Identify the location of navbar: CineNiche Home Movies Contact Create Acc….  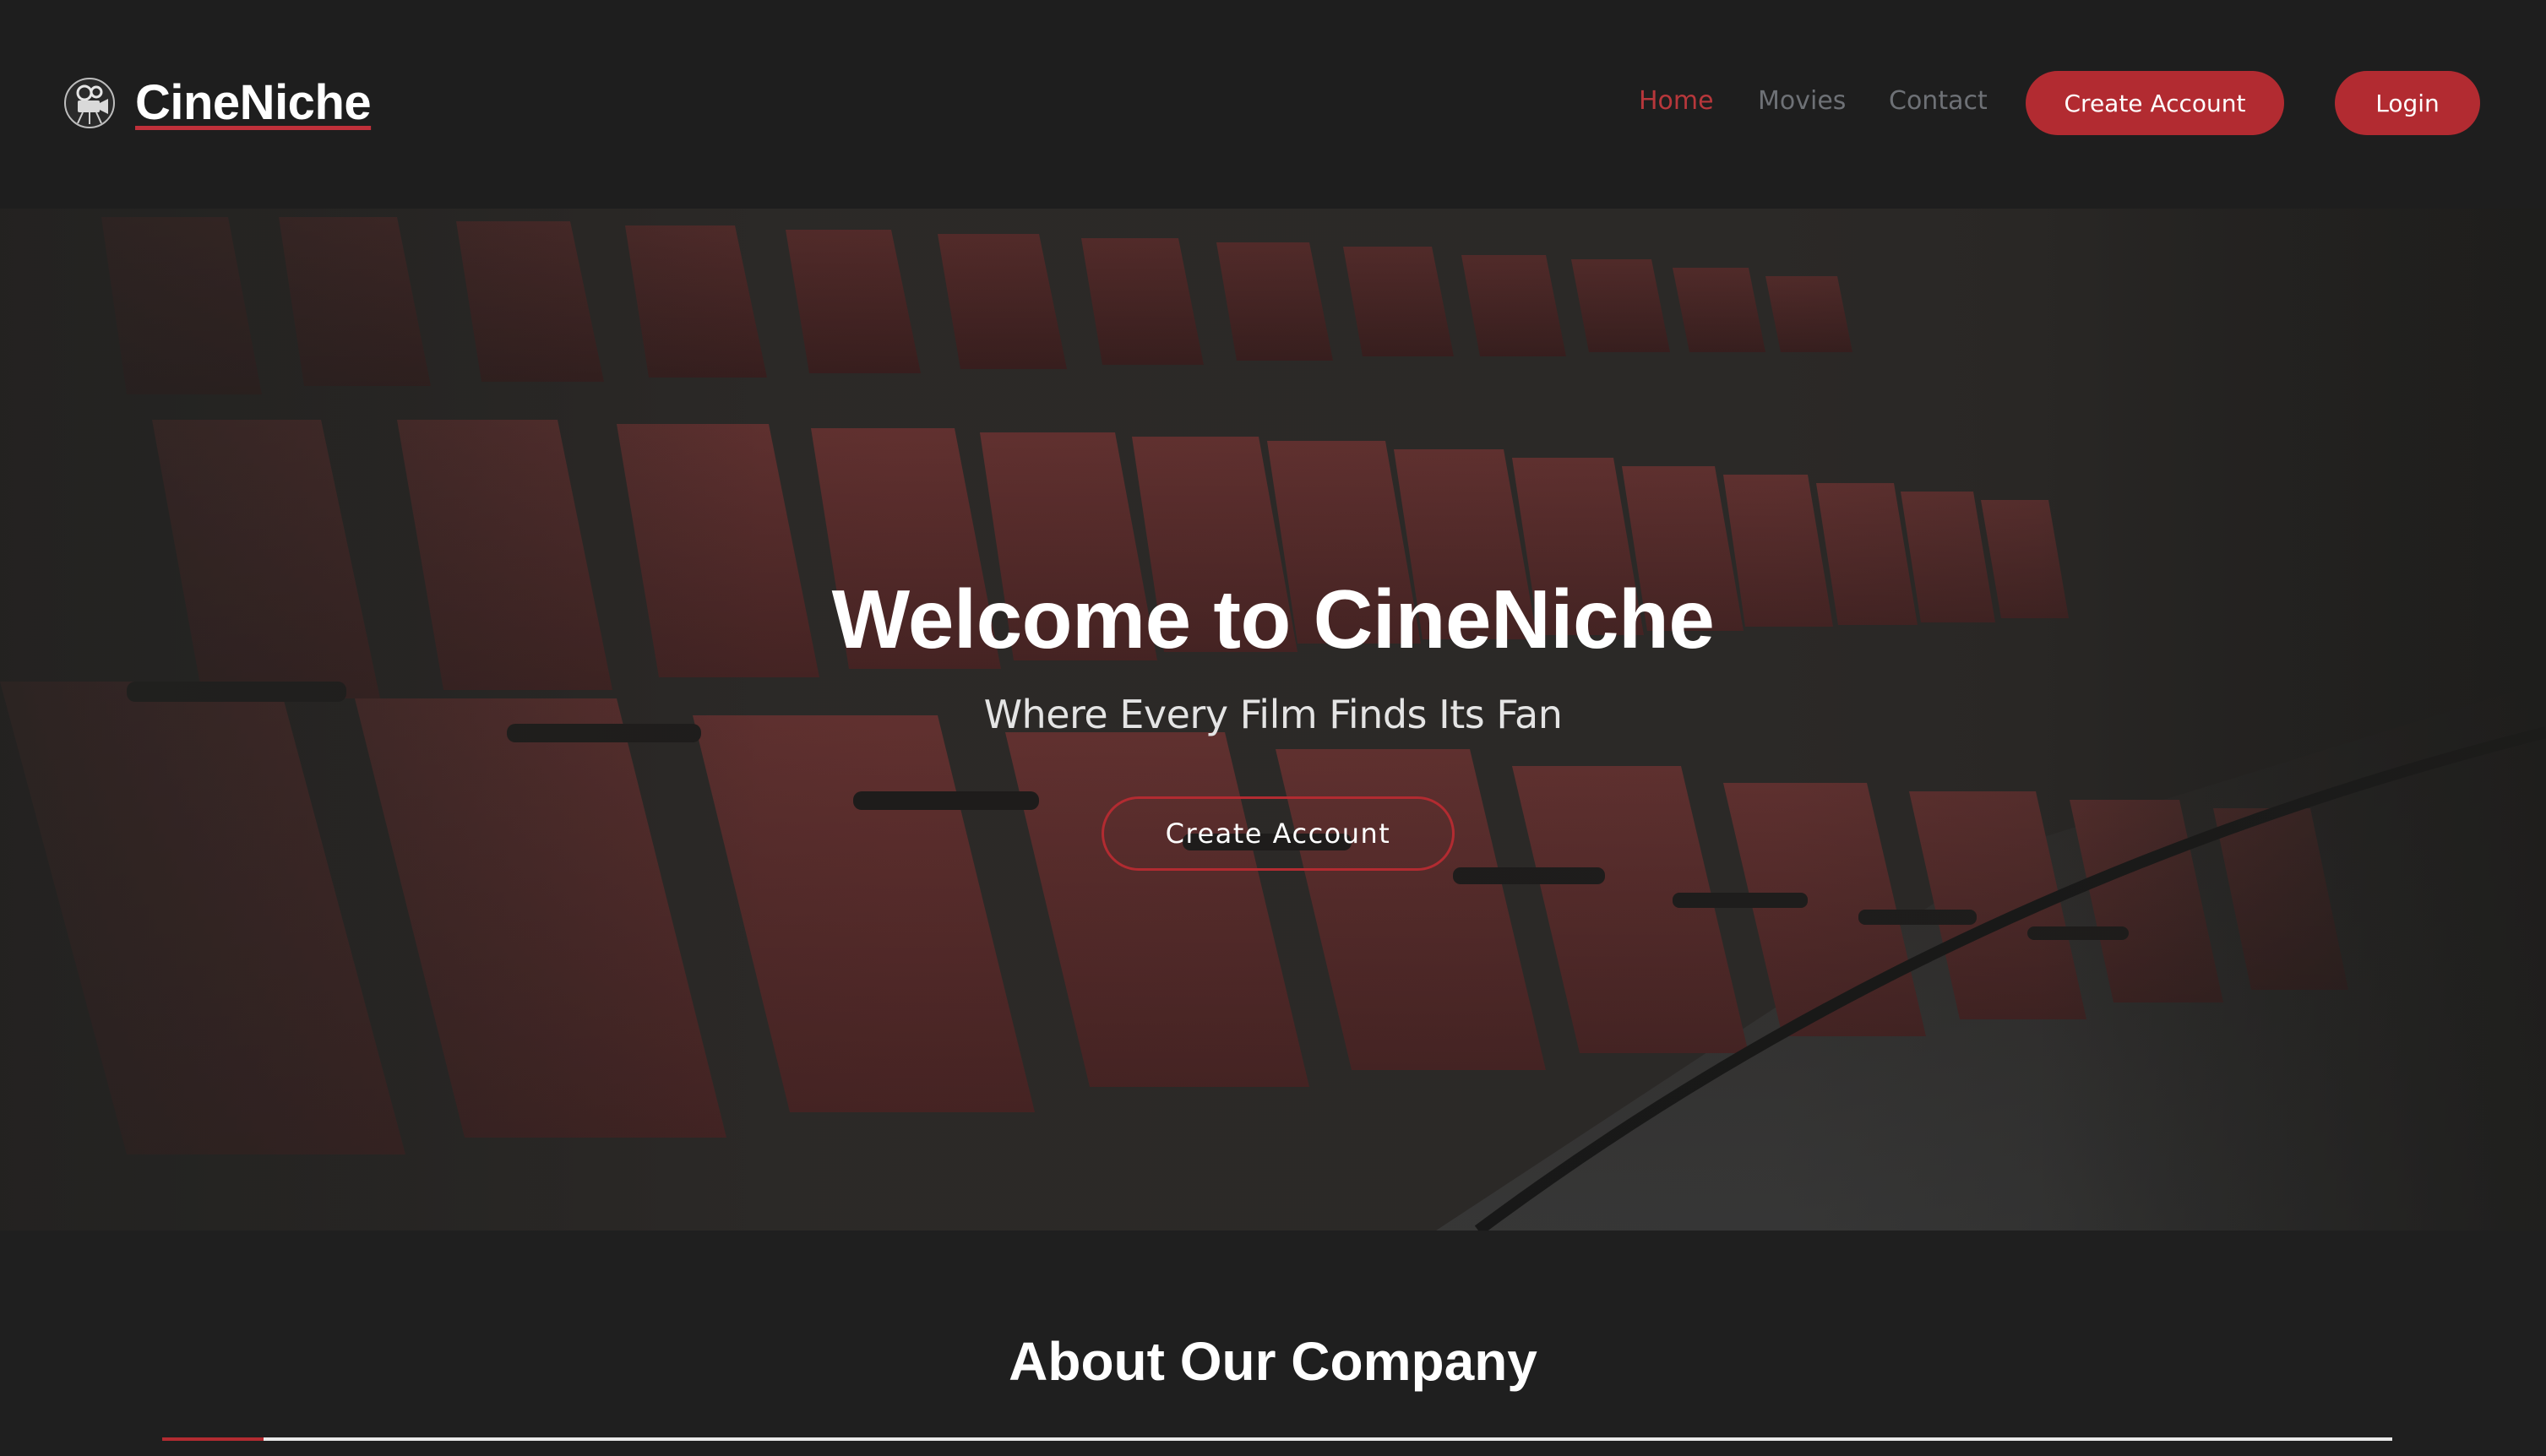
(1273, 105).